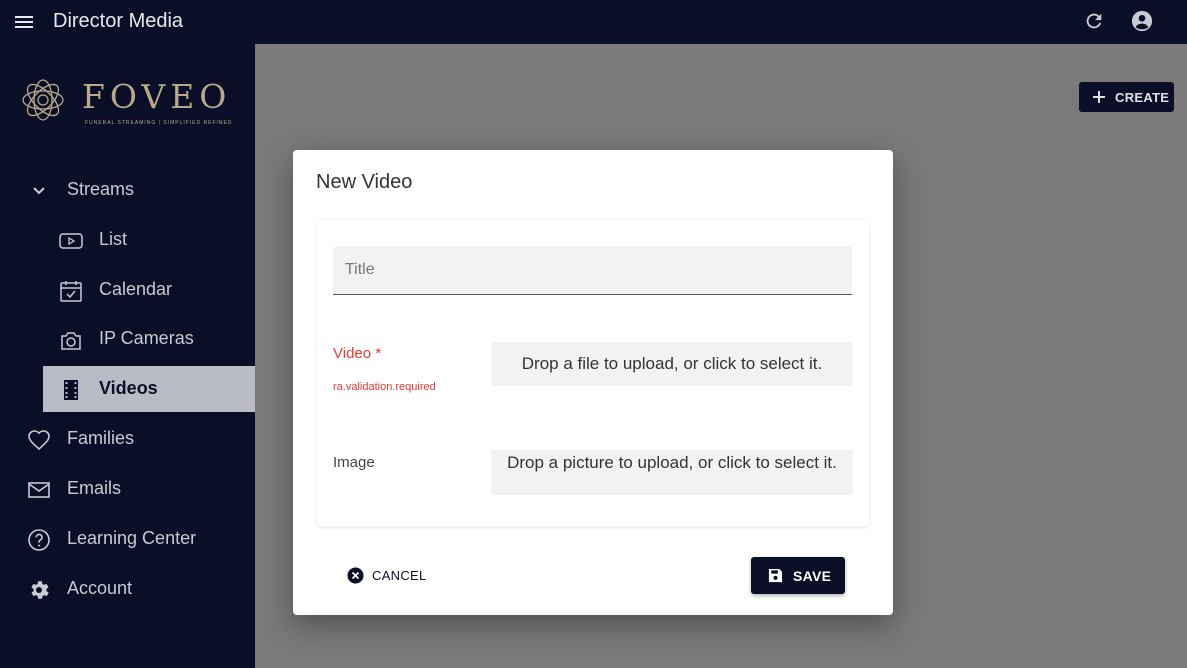 This screenshot has width=1187, height=668. What do you see at coordinates (39, 191) in the screenshot?
I see `chevron-down-icon` at bounding box center [39, 191].